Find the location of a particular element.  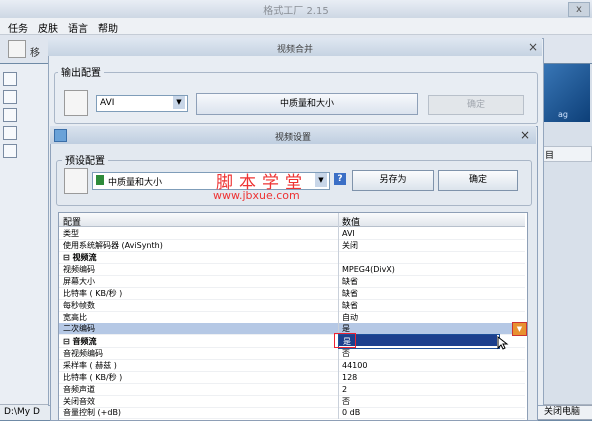

category-sidebar is located at coordinates (24, 234).